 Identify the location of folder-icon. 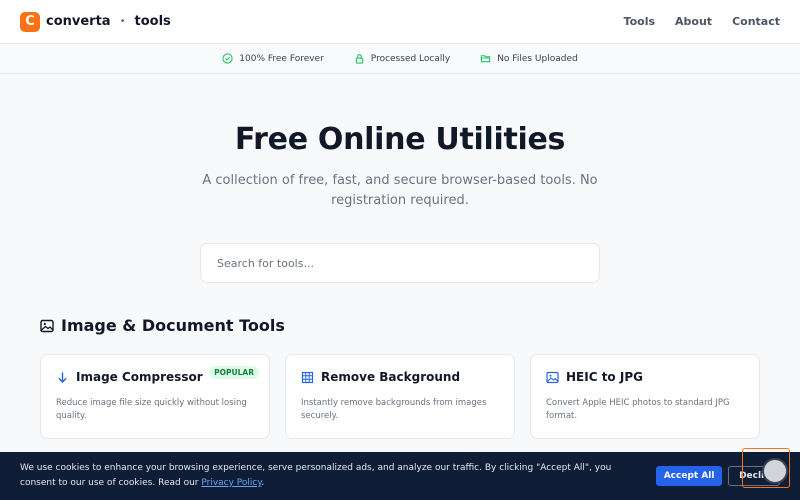
(486, 59).